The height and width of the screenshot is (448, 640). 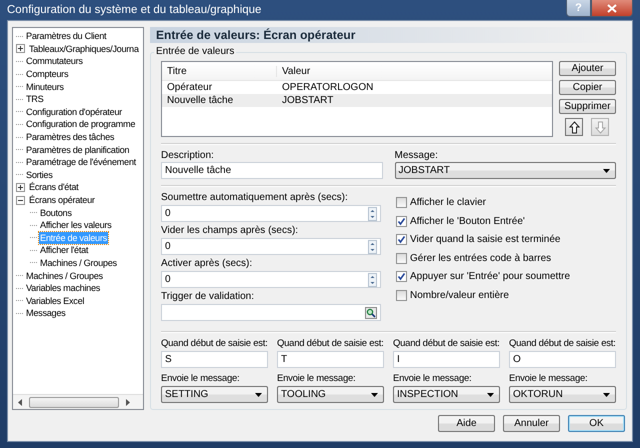 What do you see at coordinates (327, 87) in the screenshot?
I see `table-cell-text: OPERATORLOGON` at bounding box center [327, 87].